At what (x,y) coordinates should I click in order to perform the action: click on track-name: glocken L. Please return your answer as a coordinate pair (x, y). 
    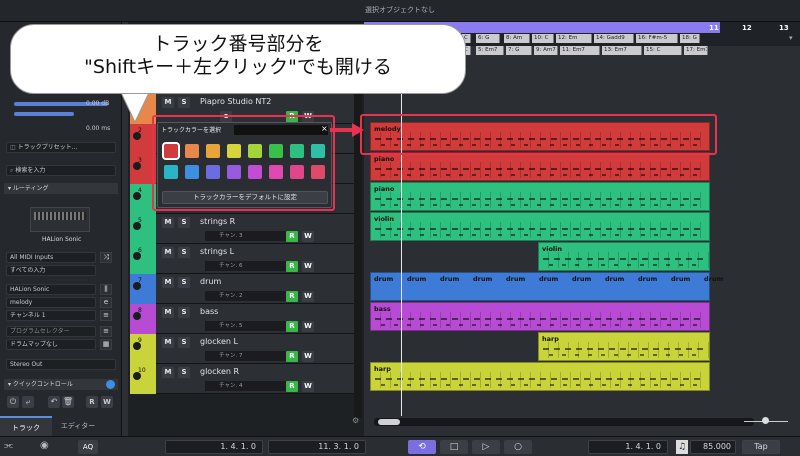
    Looking at the image, I should click on (219, 341).